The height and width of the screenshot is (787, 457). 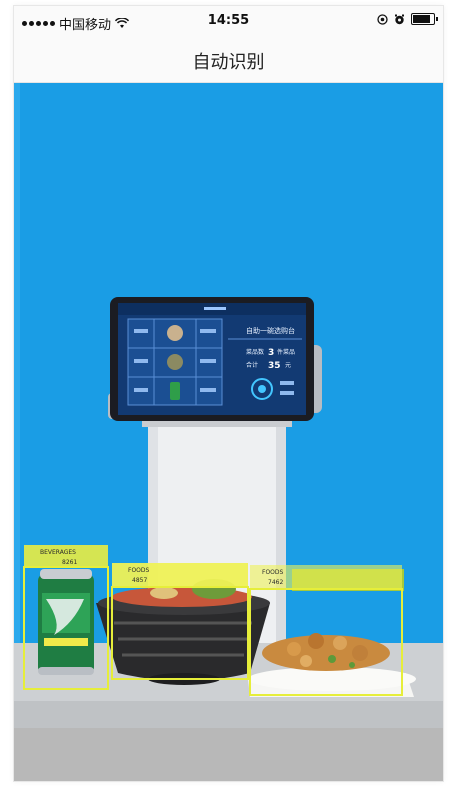 What do you see at coordinates (382, 19) in the screenshot?
I see `location-icon` at bounding box center [382, 19].